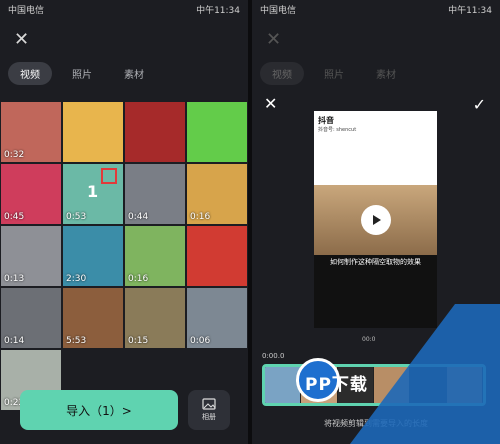 Image resolution: width=500 pixels, height=444 pixels. I want to click on tab-photo-dimmed: 照片, so click(334, 75).